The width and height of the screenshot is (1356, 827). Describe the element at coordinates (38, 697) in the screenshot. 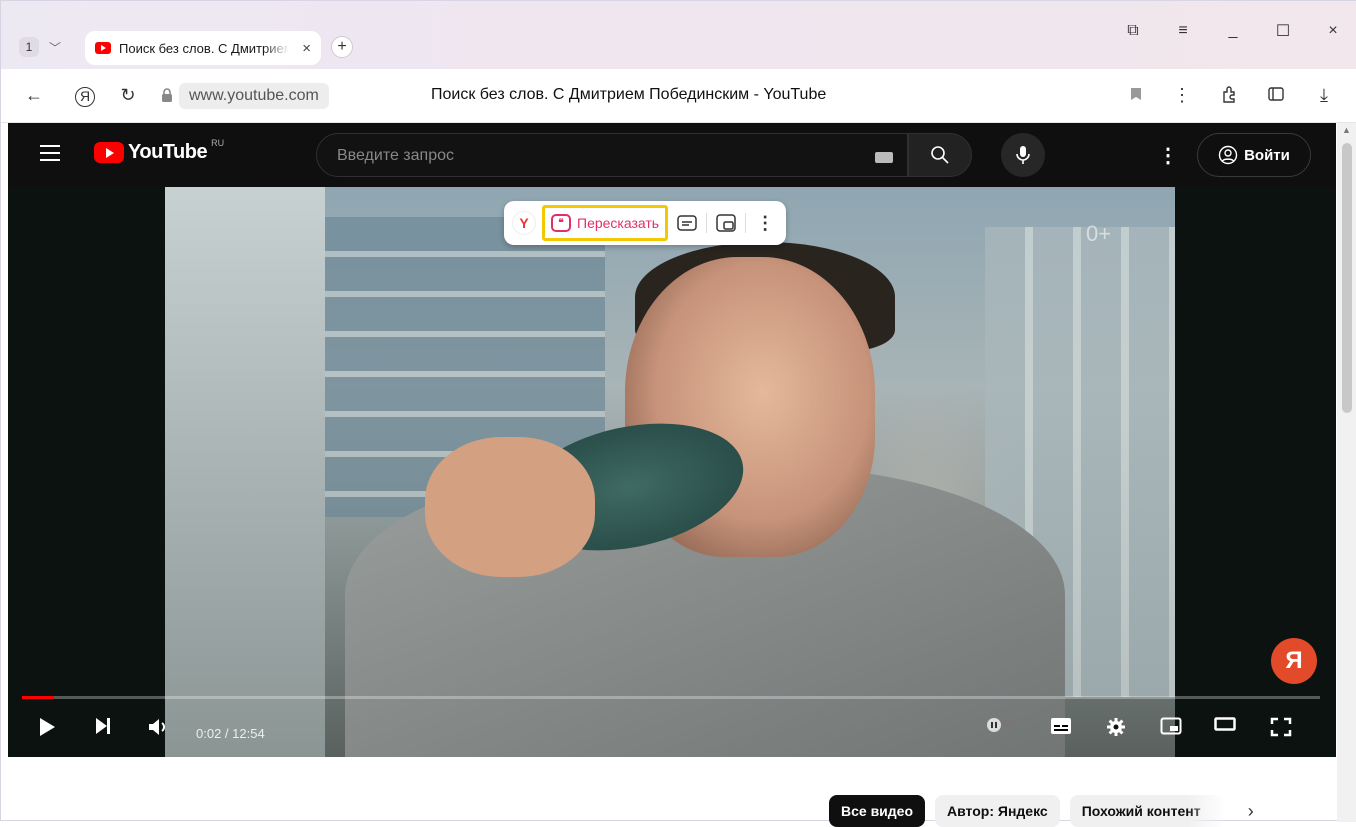

I see `progress-fill` at that location.